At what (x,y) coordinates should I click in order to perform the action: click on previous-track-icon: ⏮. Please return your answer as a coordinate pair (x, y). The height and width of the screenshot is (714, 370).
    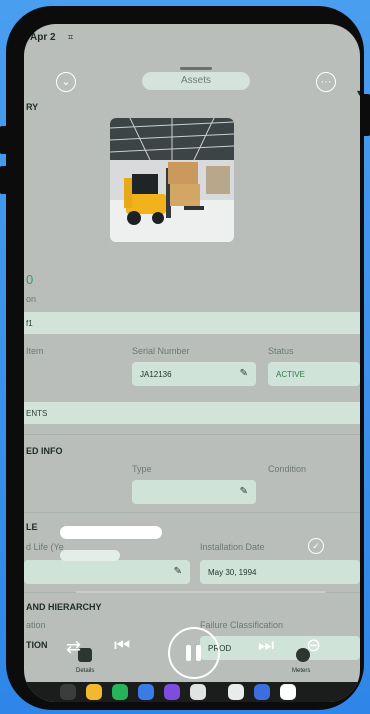
    Looking at the image, I should click on (122, 645).